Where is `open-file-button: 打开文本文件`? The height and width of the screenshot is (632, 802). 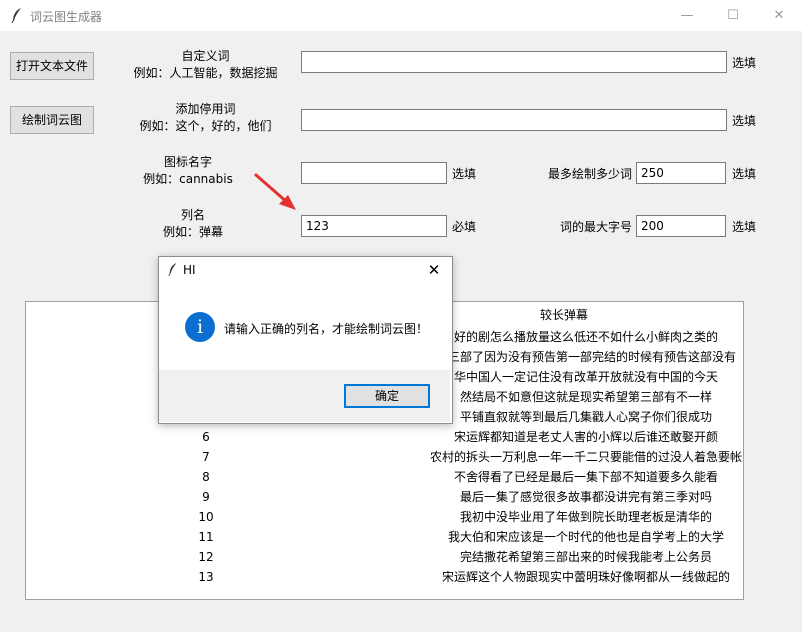
open-file-button: 打开文本文件 is located at coordinates (52, 66).